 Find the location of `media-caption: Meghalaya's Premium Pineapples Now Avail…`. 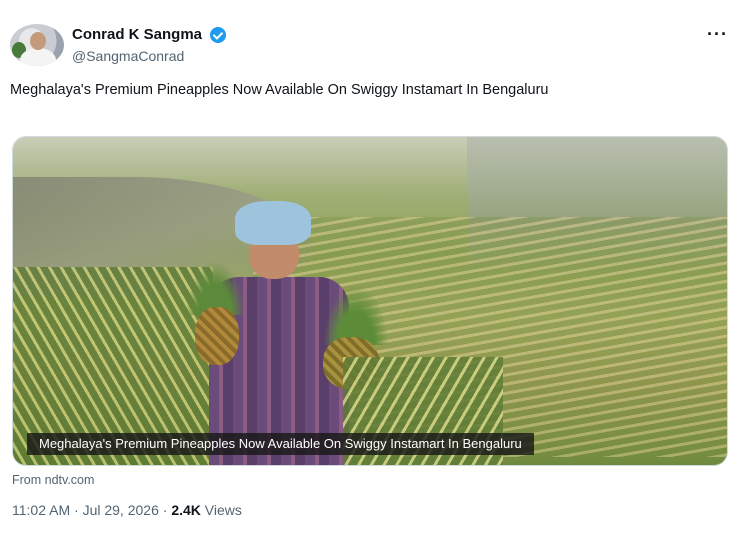

media-caption: Meghalaya's Premium Pineapples Now Avail… is located at coordinates (280, 444).